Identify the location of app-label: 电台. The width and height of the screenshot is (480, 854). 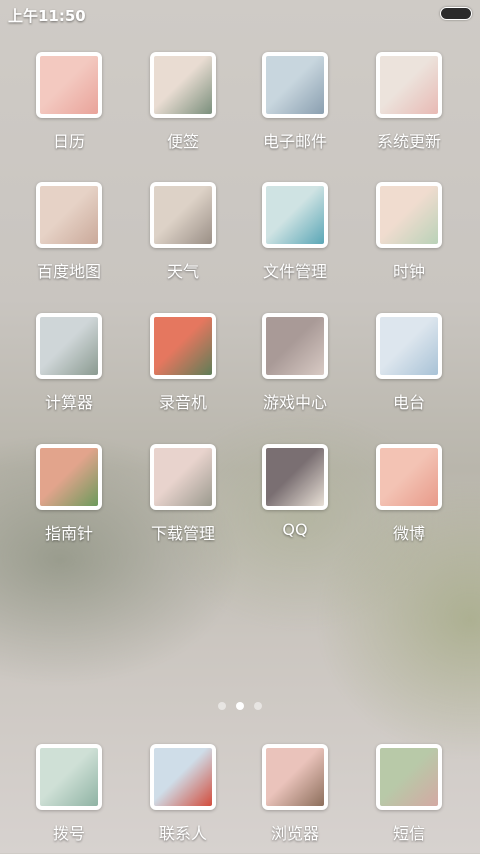
(408, 402).